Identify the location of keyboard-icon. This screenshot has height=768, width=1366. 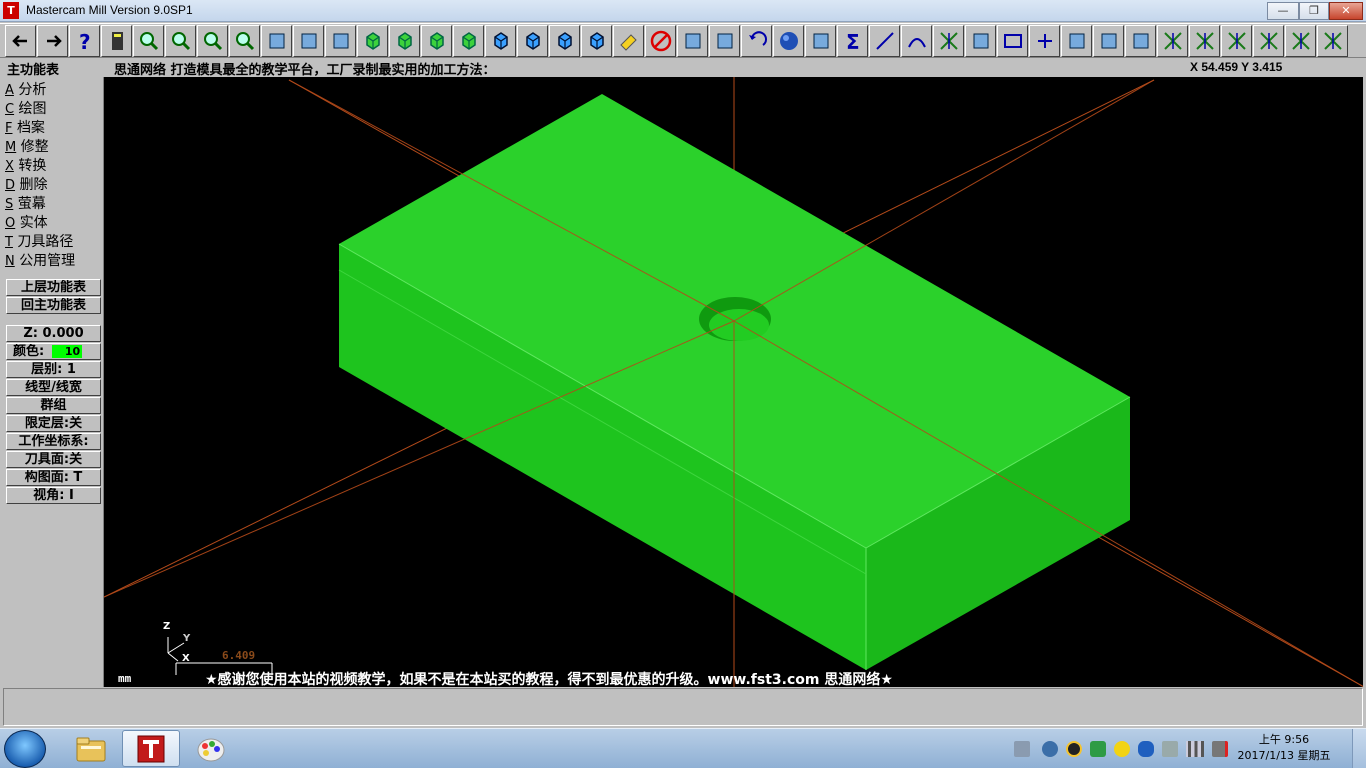
(1022, 749).